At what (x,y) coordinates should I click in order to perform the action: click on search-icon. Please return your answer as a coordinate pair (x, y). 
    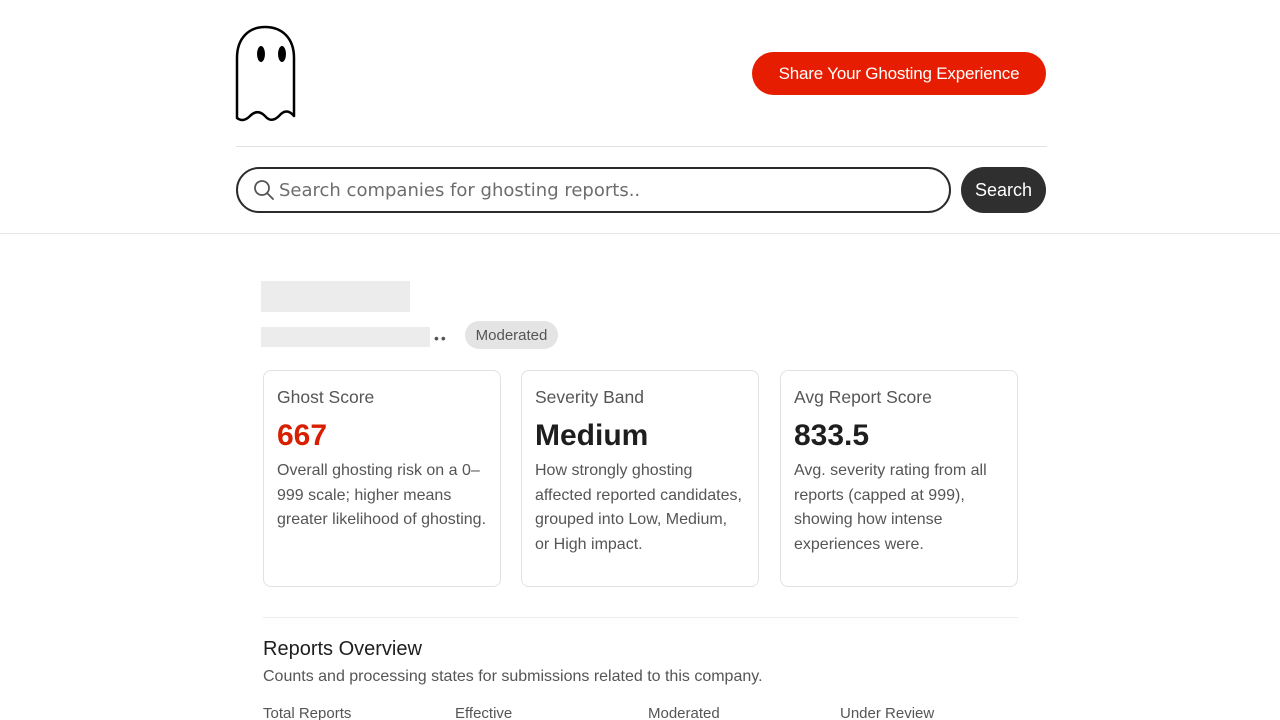
    Looking at the image, I should click on (264, 190).